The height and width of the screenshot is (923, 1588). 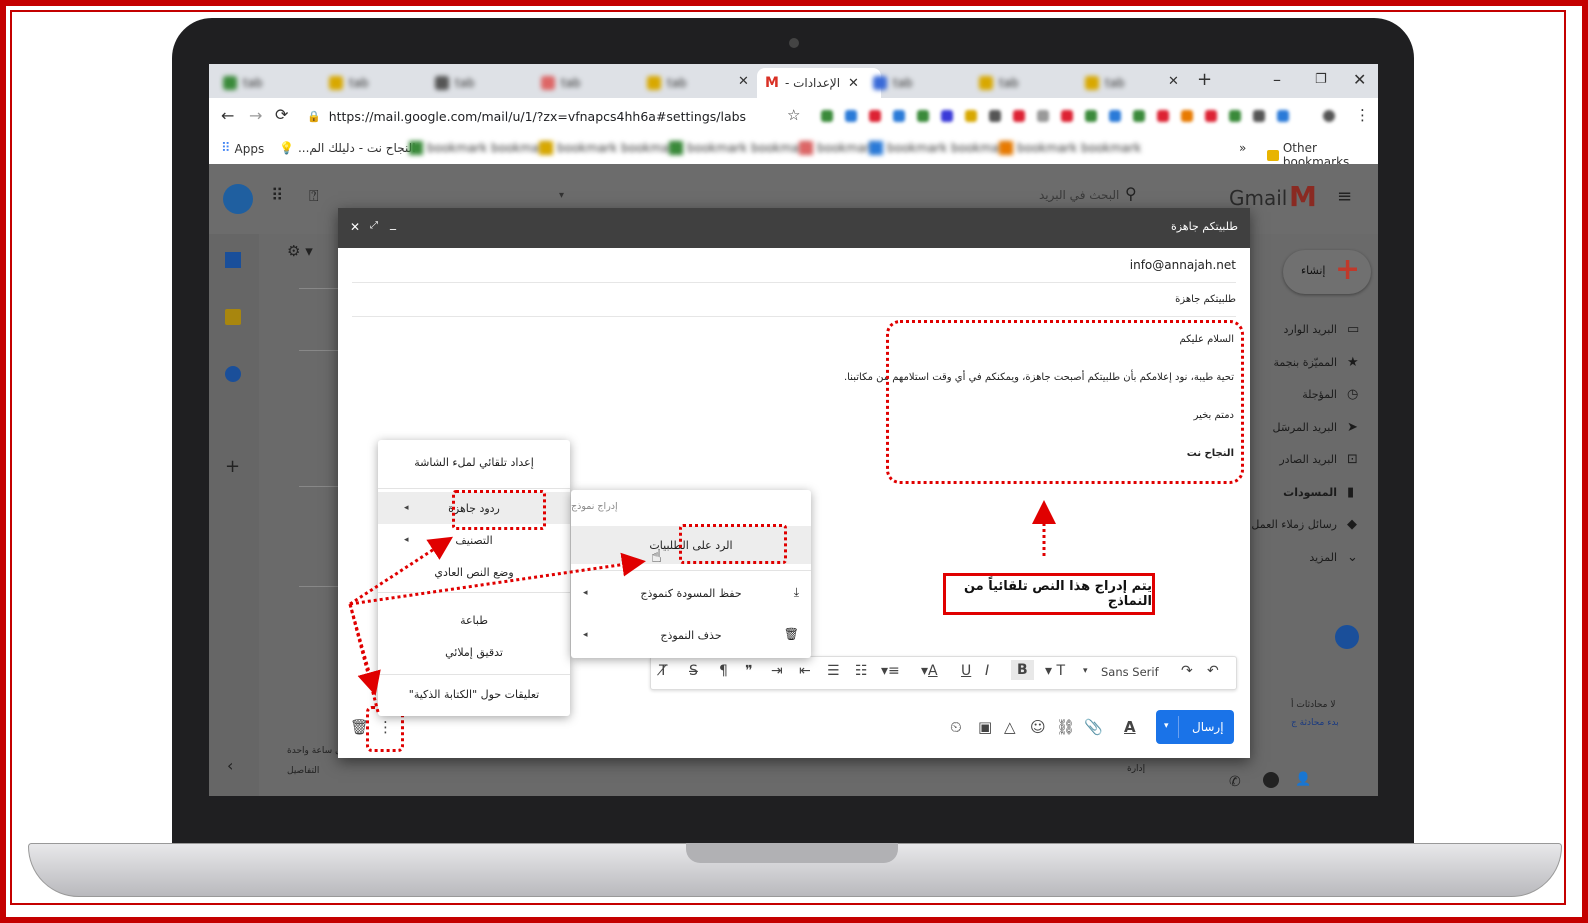 What do you see at coordinates (702, 606) in the screenshot?
I see `annotation-arrows` at bounding box center [702, 606].